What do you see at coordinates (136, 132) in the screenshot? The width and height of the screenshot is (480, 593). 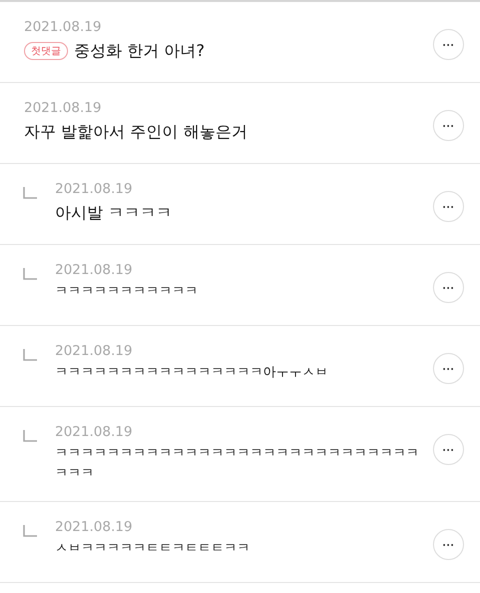 I see `comment-text: 자꾸 발핥아서 주인이 해놓은거` at bounding box center [136, 132].